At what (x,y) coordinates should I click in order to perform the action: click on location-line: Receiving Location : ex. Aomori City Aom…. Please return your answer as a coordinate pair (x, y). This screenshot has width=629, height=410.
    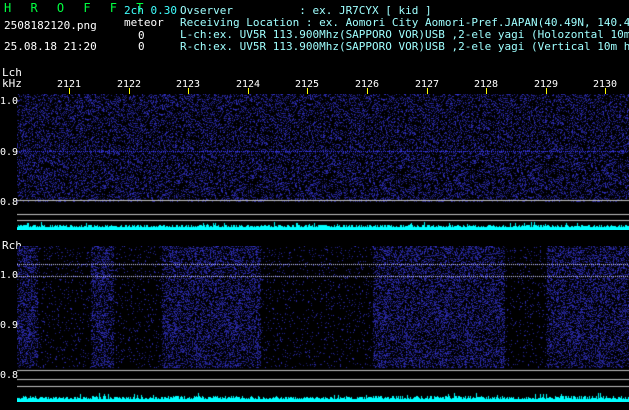
    Looking at the image, I should click on (404, 22).